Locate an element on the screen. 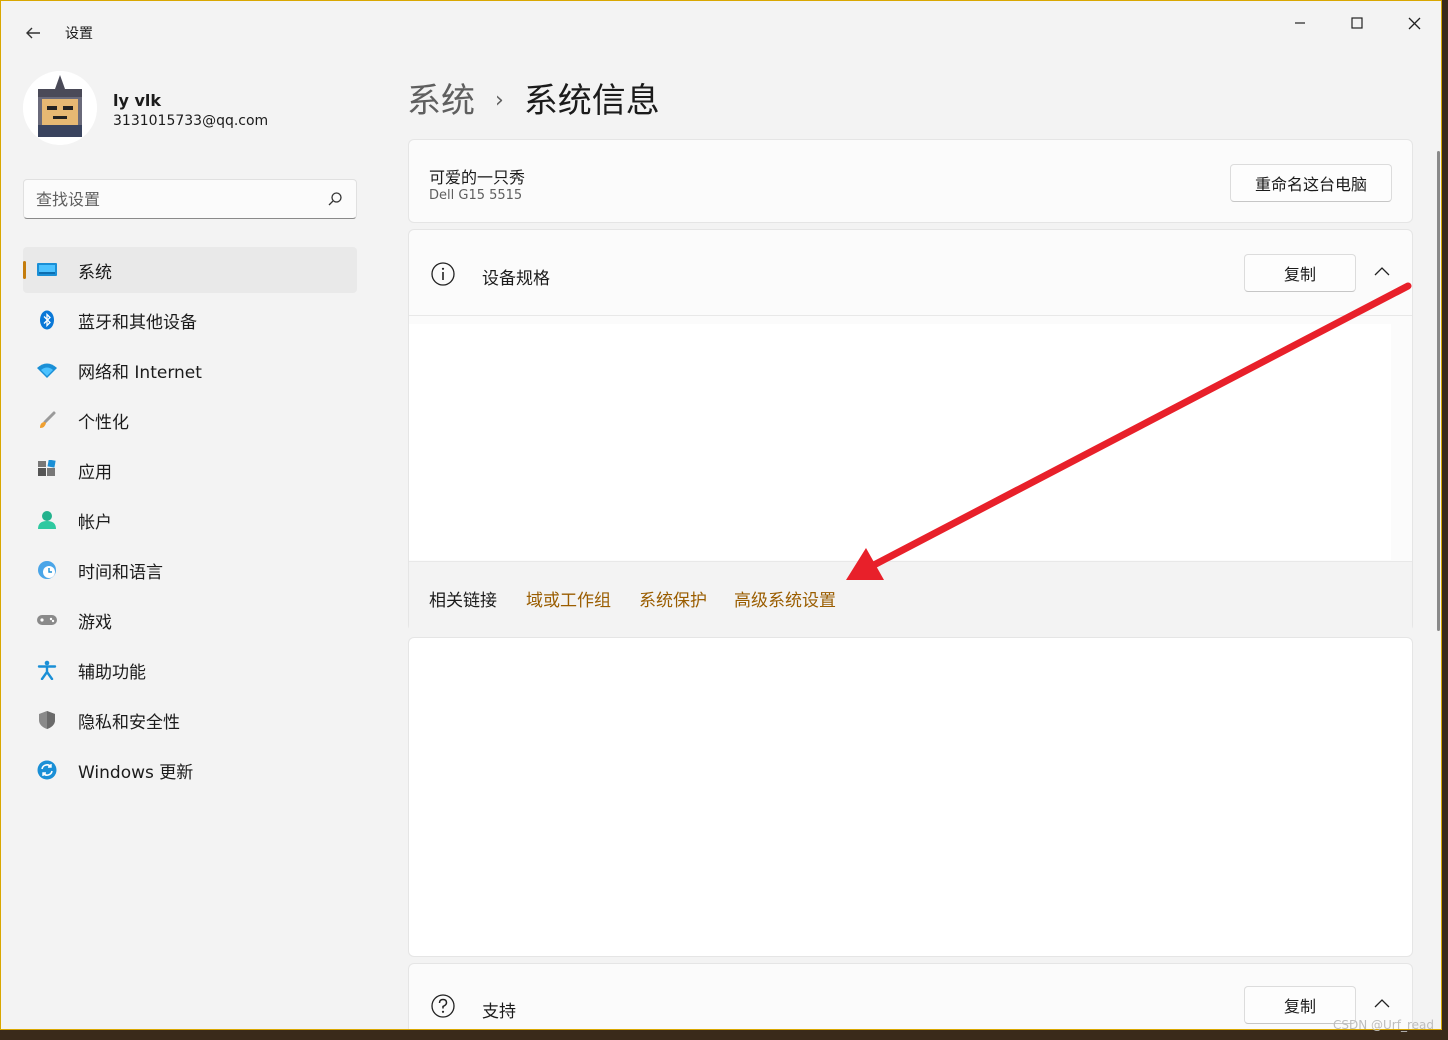 This screenshot has width=1448, height=1040. profile-name: ly vlk is located at coordinates (137, 100).